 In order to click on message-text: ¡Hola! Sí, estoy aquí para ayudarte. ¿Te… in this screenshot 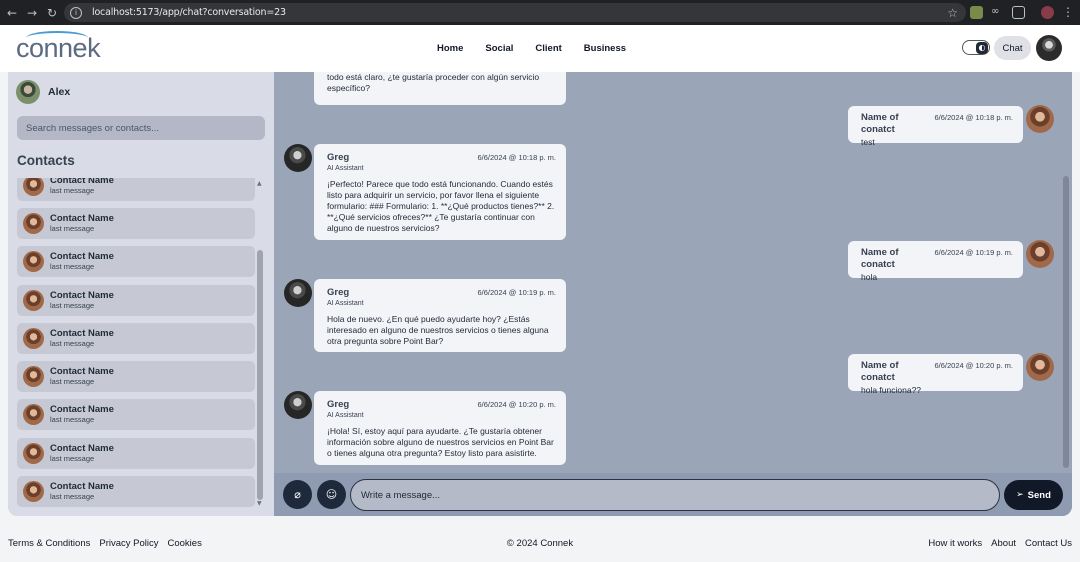, I will do `click(440, 442)`.